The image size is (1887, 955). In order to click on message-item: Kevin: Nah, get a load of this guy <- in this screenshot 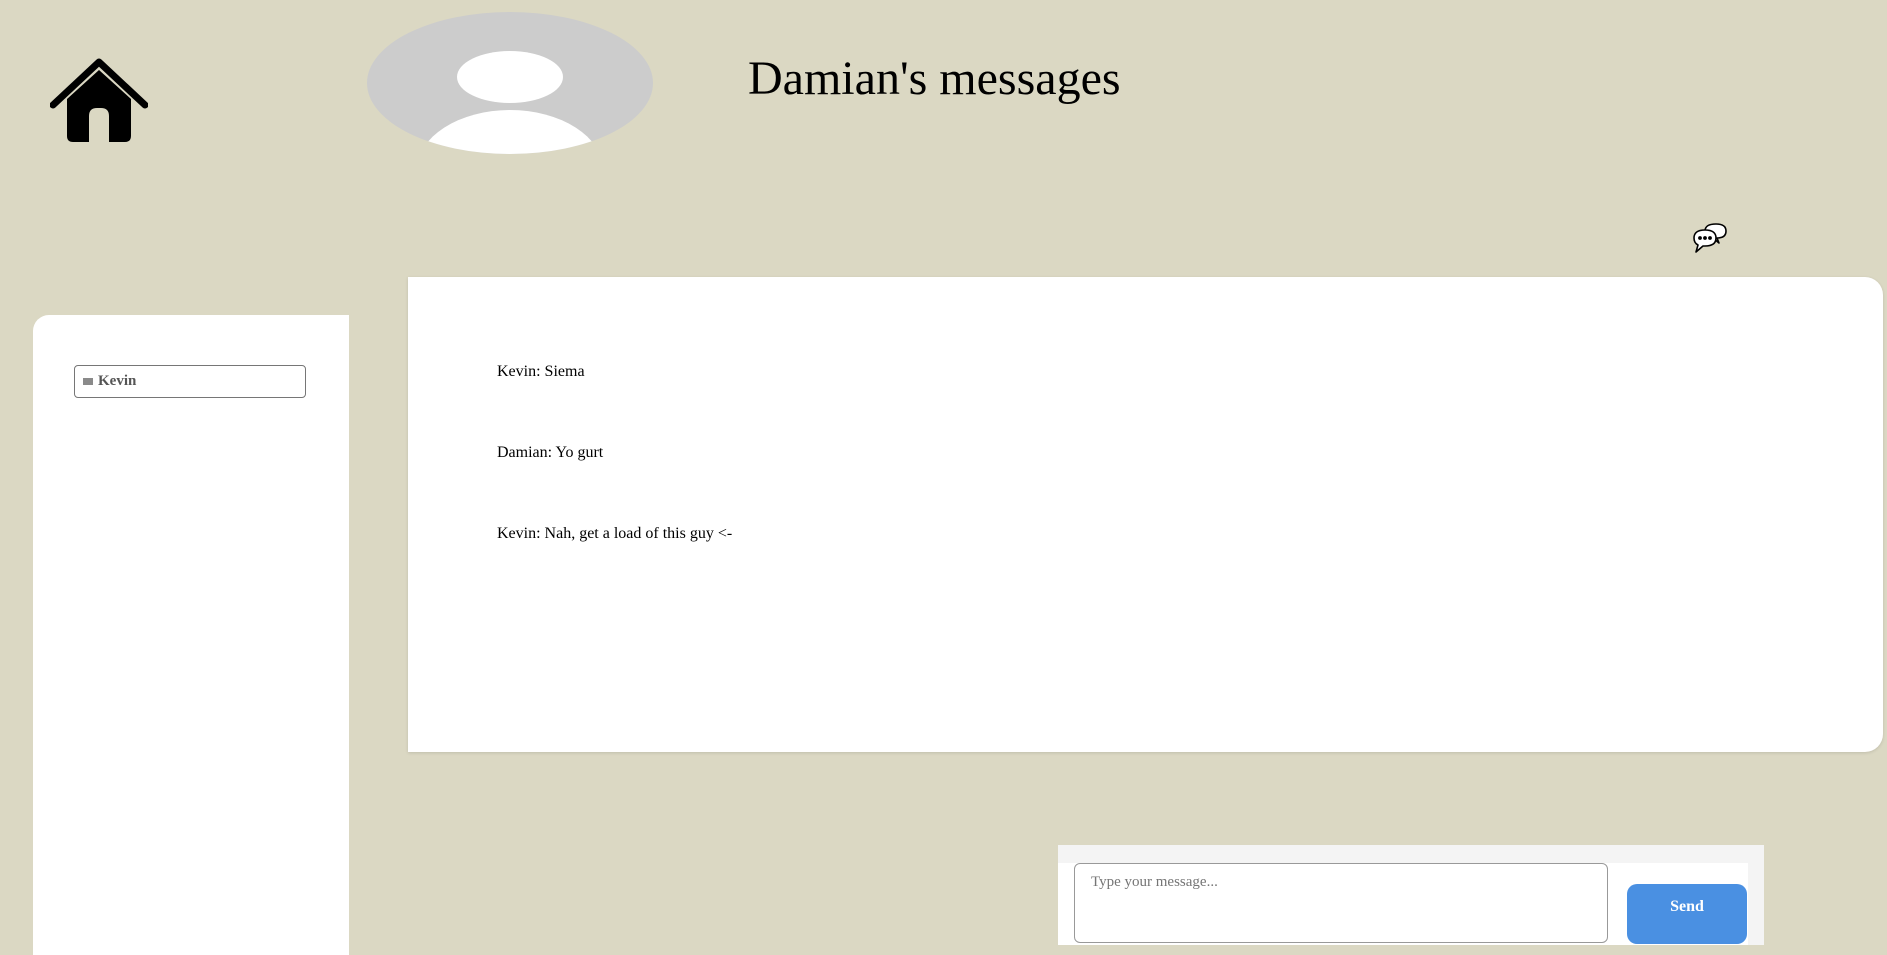, I will do `click(615, 533)`.